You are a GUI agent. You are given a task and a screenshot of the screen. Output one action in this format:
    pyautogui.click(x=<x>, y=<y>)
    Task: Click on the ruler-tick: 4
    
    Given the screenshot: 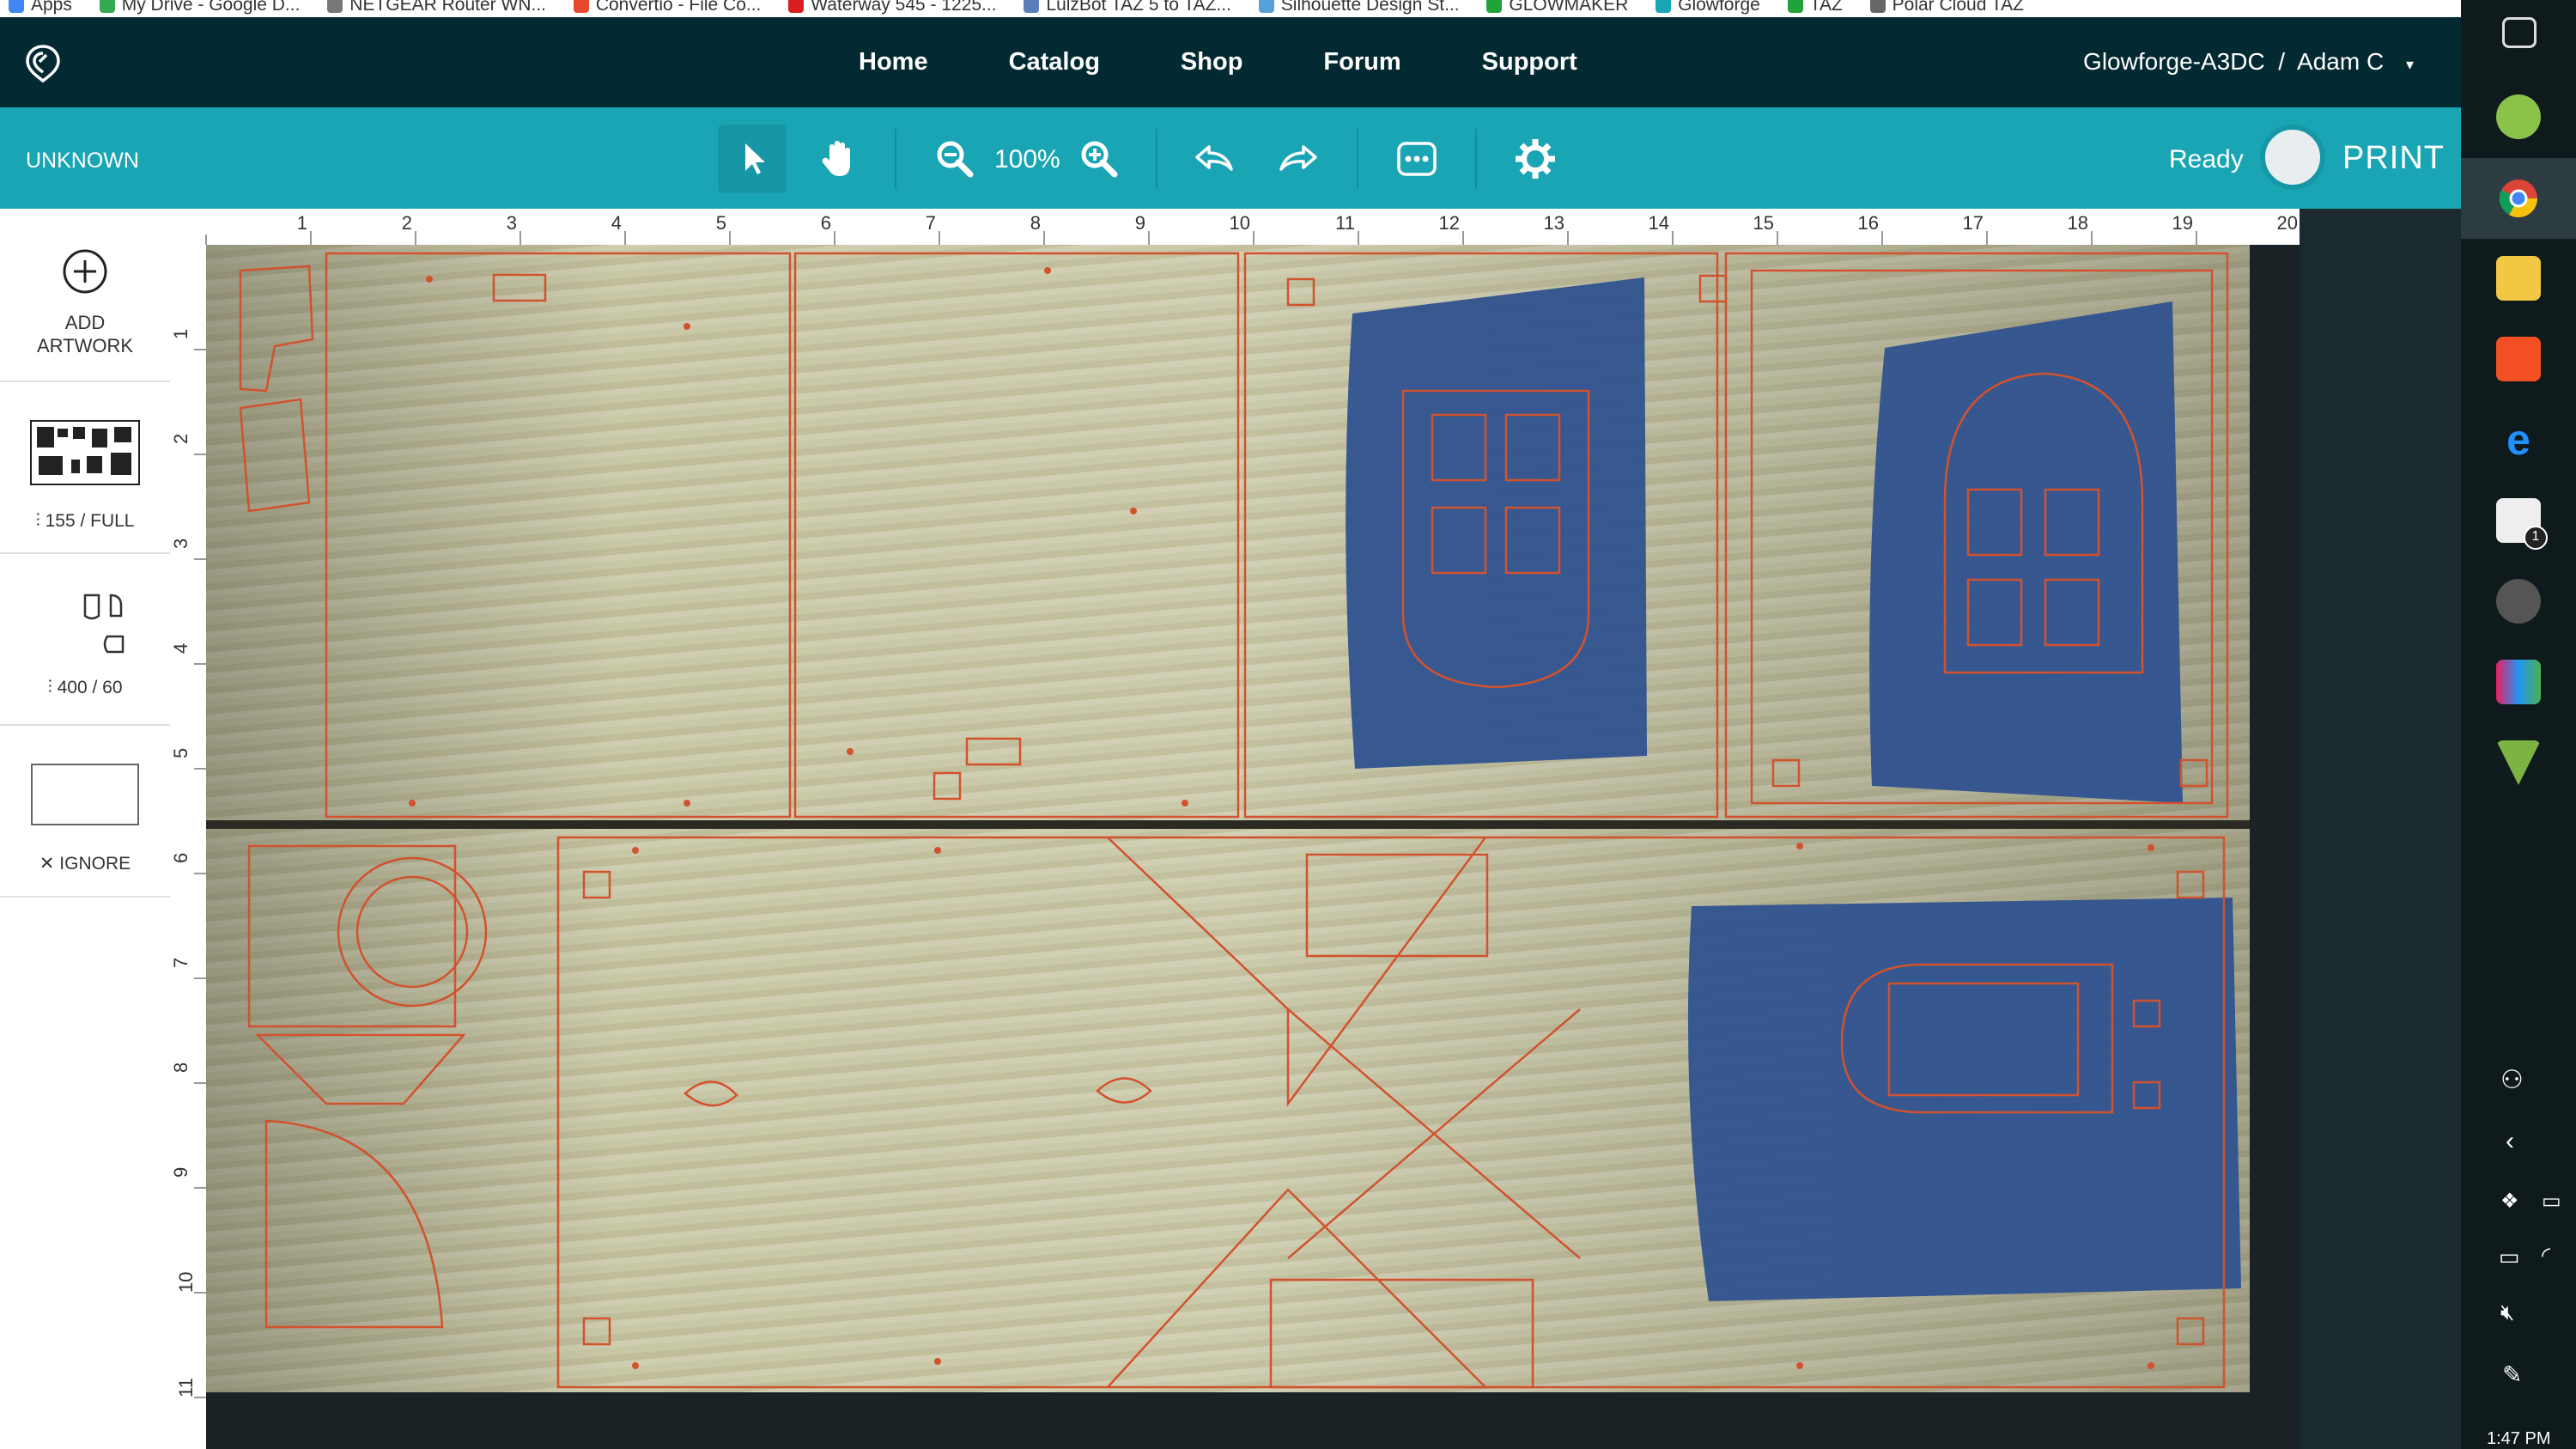 What is the action you would take?
    pyautogui.click(x=616, y=223)
    